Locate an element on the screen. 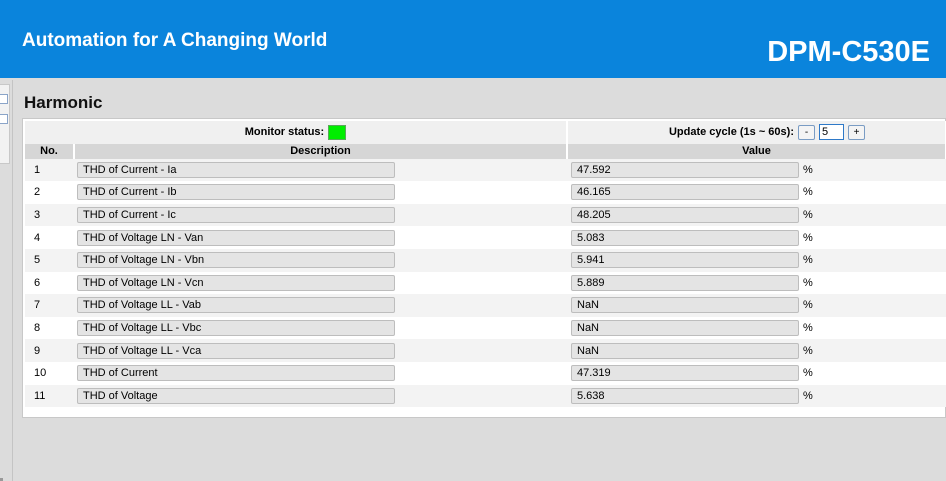 This screenshot has height=481, width=946. table-row: 3 THD of Current - Ic 48.205% is located at coordinates (485, 215).